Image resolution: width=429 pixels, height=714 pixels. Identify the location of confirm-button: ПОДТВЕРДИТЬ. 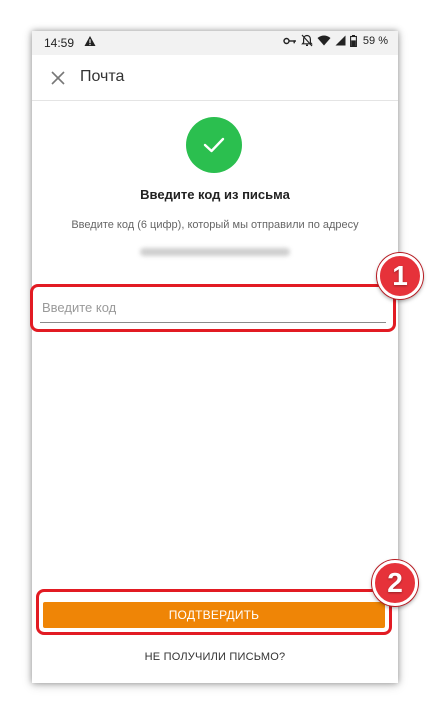
(214, 615).